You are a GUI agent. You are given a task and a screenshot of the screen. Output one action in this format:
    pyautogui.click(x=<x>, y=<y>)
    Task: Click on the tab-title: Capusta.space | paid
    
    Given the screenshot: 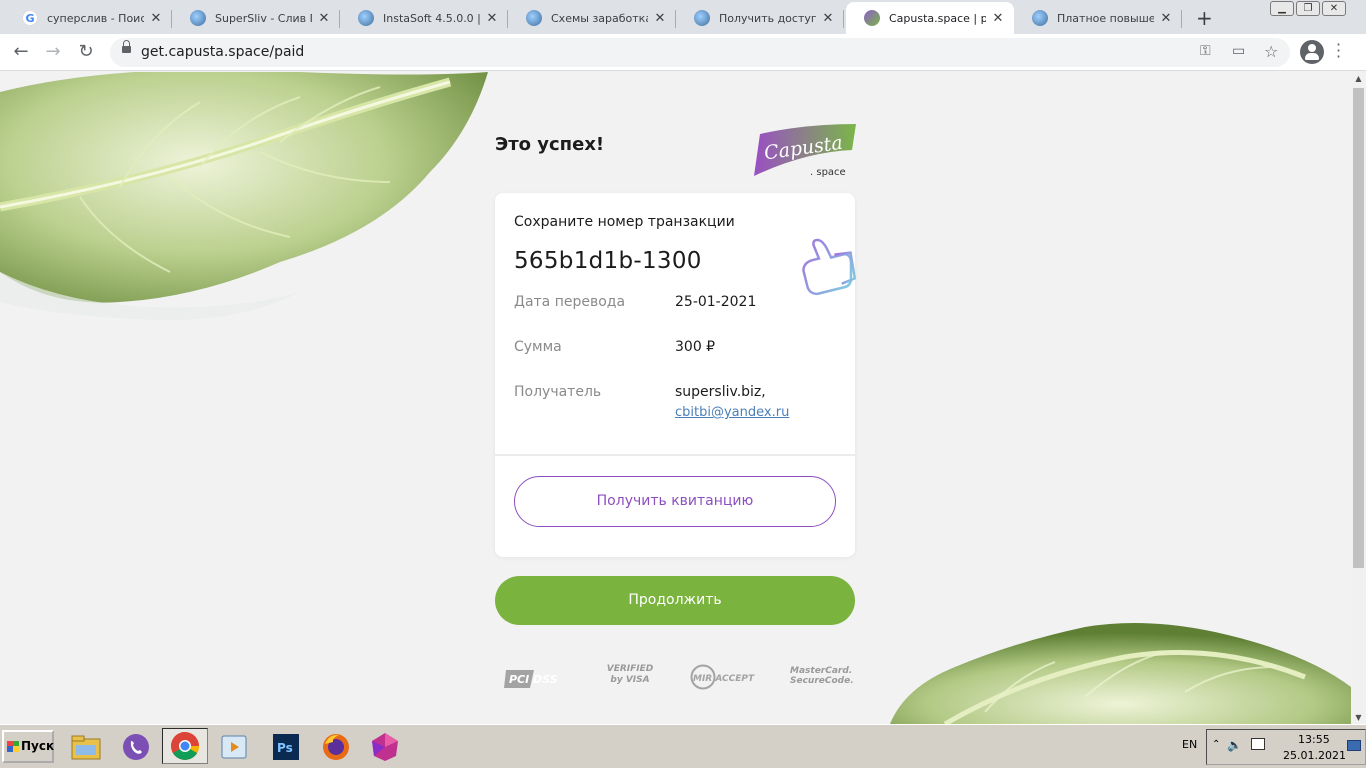 What is the action you would take?
    pyautogui.click(x=937, y=18)
    